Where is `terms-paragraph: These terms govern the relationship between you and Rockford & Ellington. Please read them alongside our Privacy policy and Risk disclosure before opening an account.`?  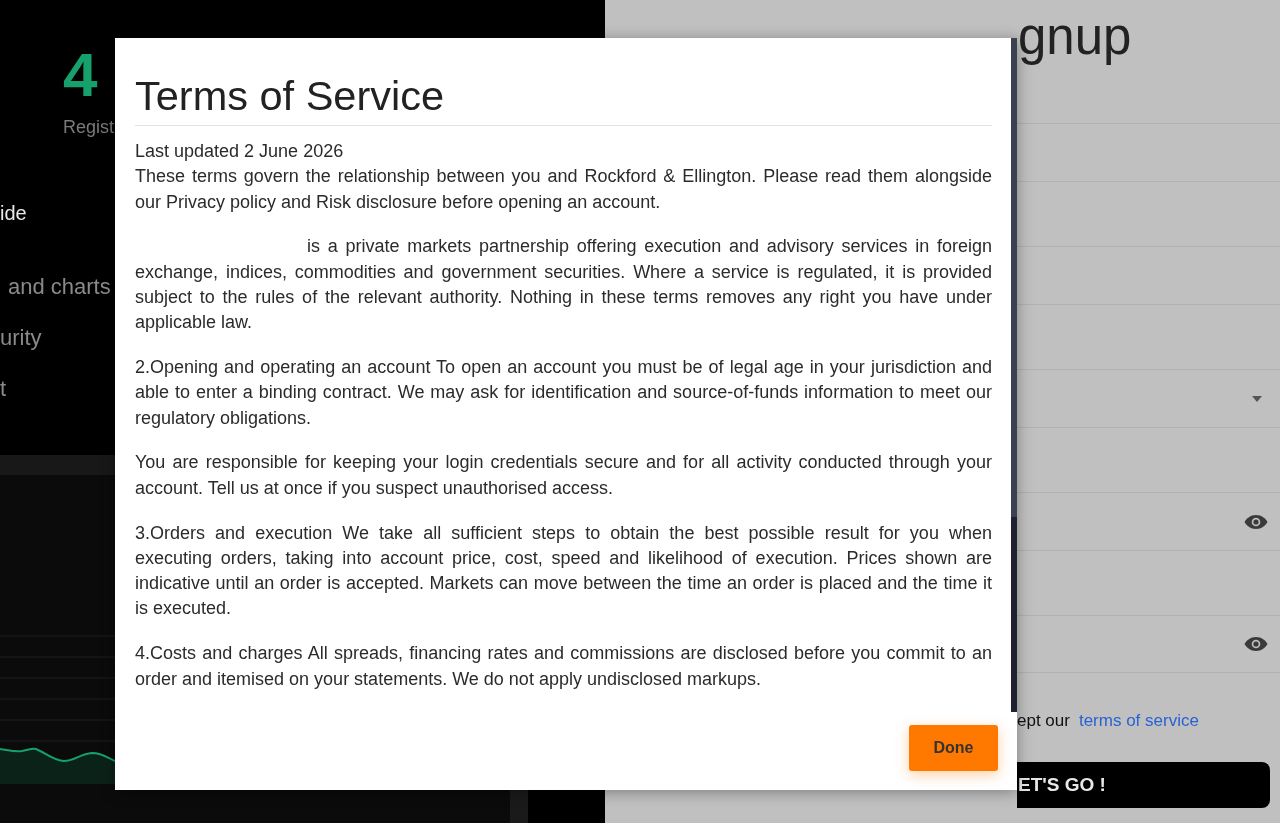
terms-paragraph: These terms govern the relationship between you and Rockford & Ellington. Please read them alongside our Privacy policy and Risk disclosure before opening an account. is located at coordinates (563, 189).